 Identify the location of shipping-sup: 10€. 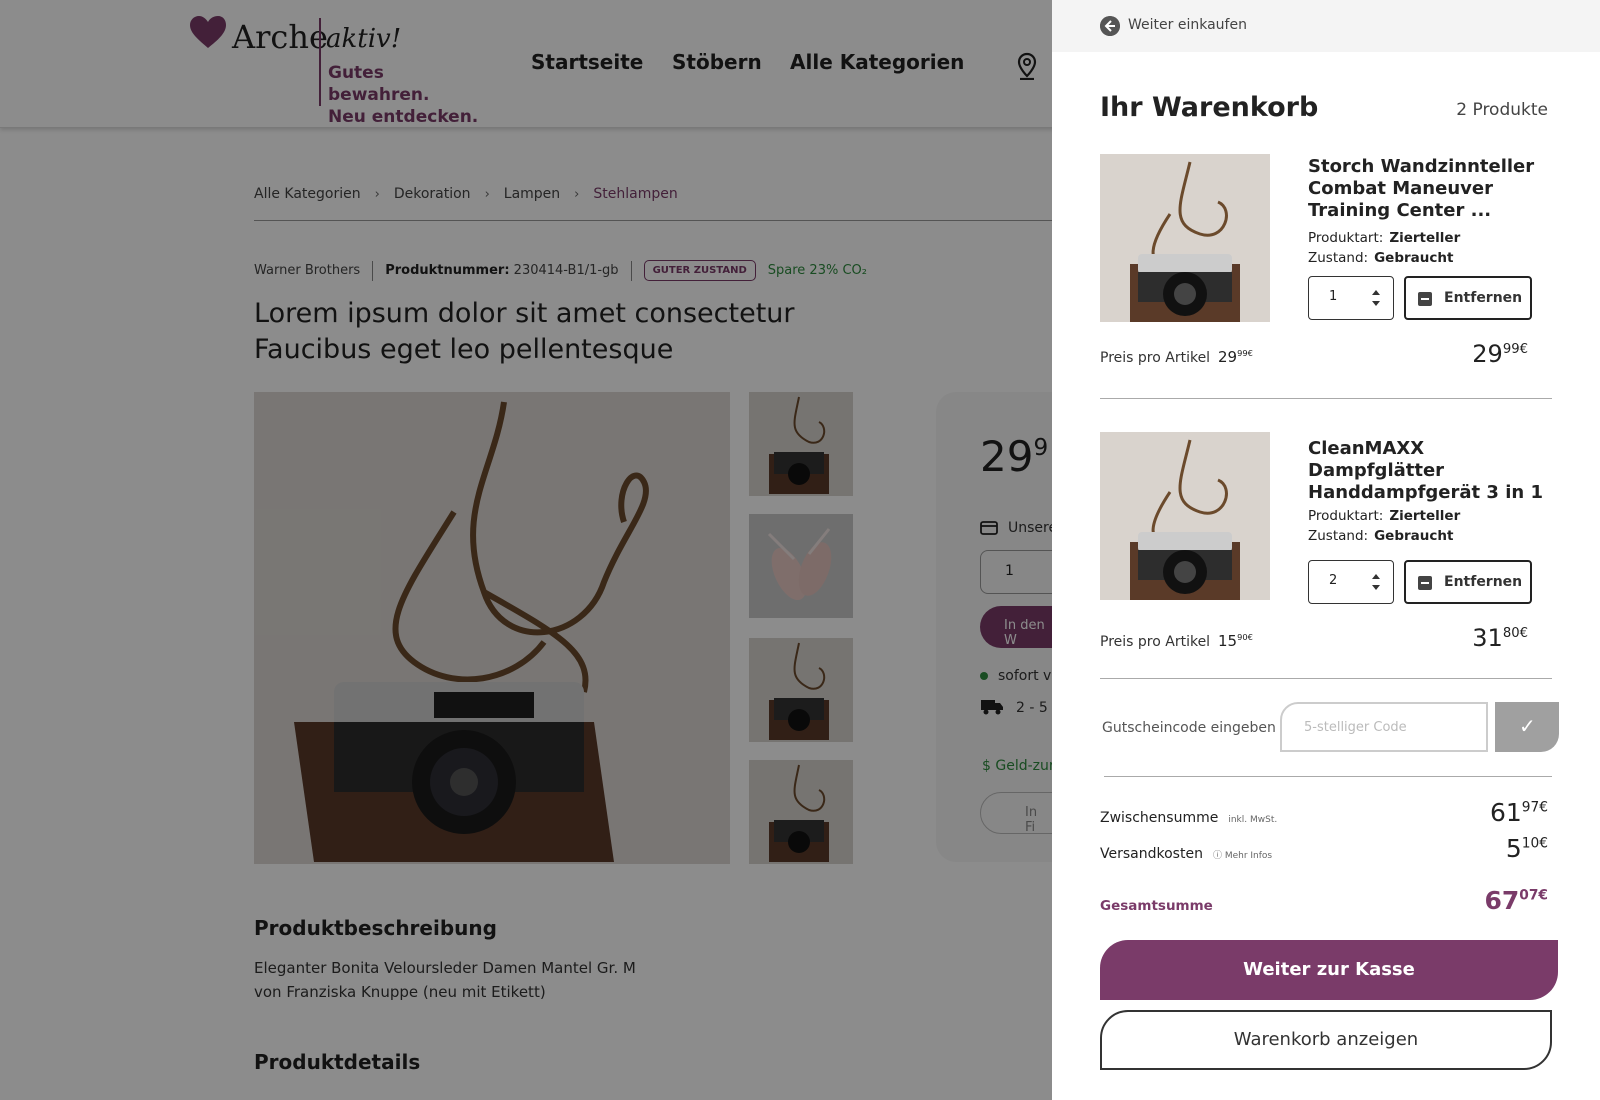
(1534, 843).